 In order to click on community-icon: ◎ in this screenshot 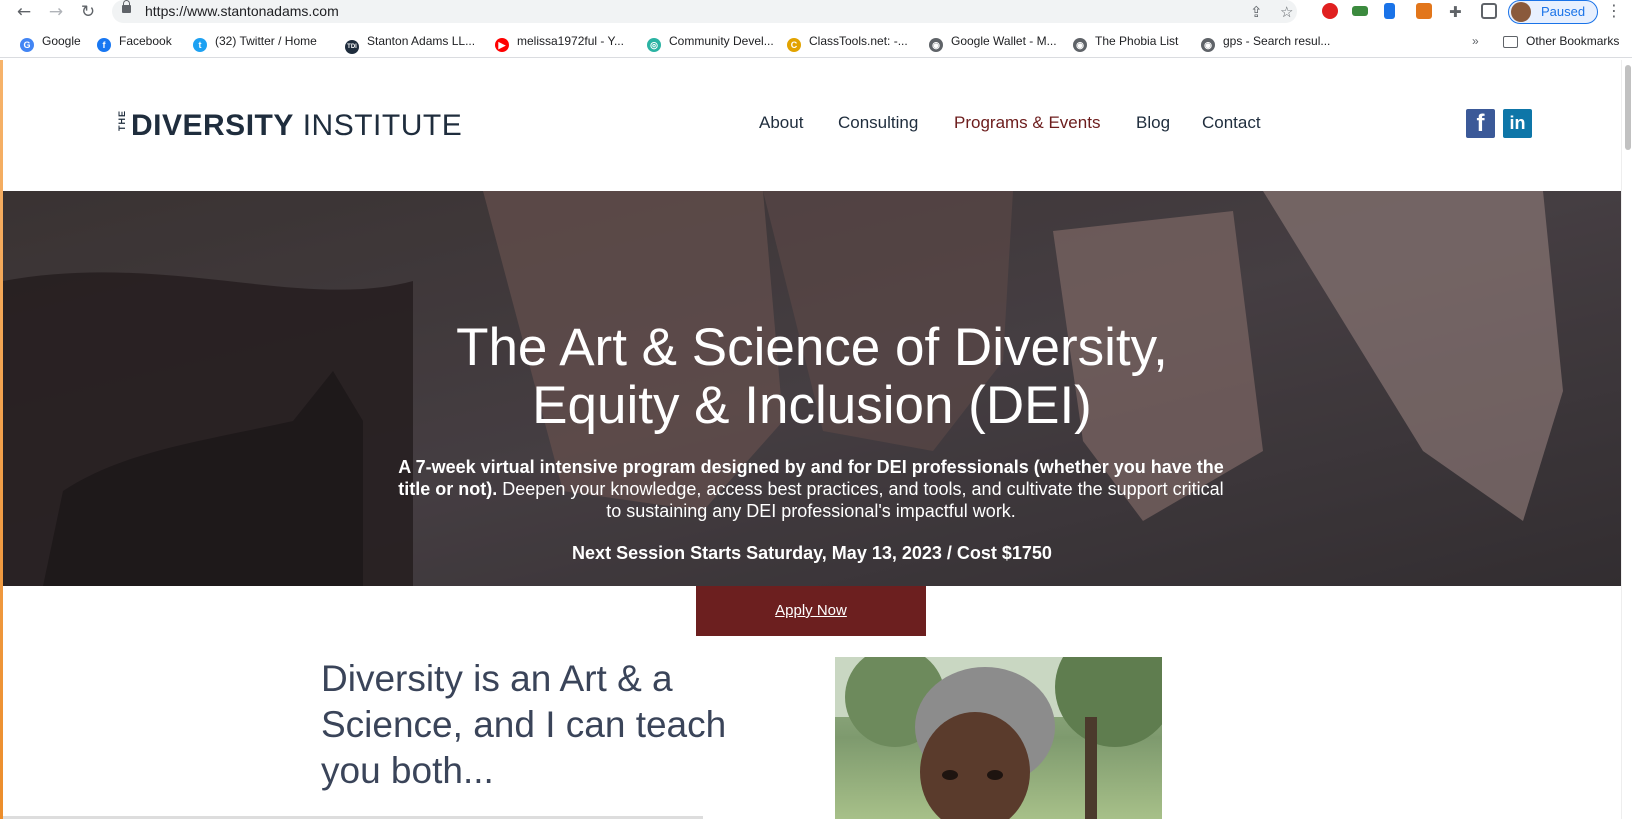, I will do `click(654, 45)`.